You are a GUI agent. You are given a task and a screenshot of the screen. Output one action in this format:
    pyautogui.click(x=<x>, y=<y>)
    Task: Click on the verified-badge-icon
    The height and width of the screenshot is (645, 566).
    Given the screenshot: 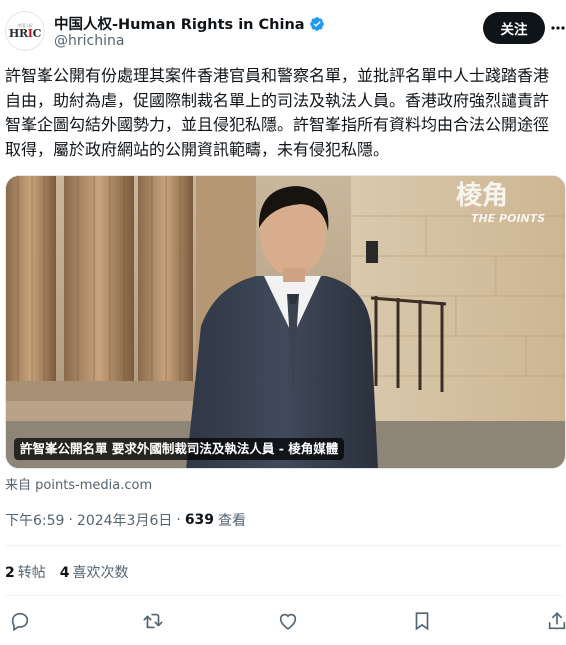 What is the action you would take?
    pyautogui.click(x=316, y=23)
    